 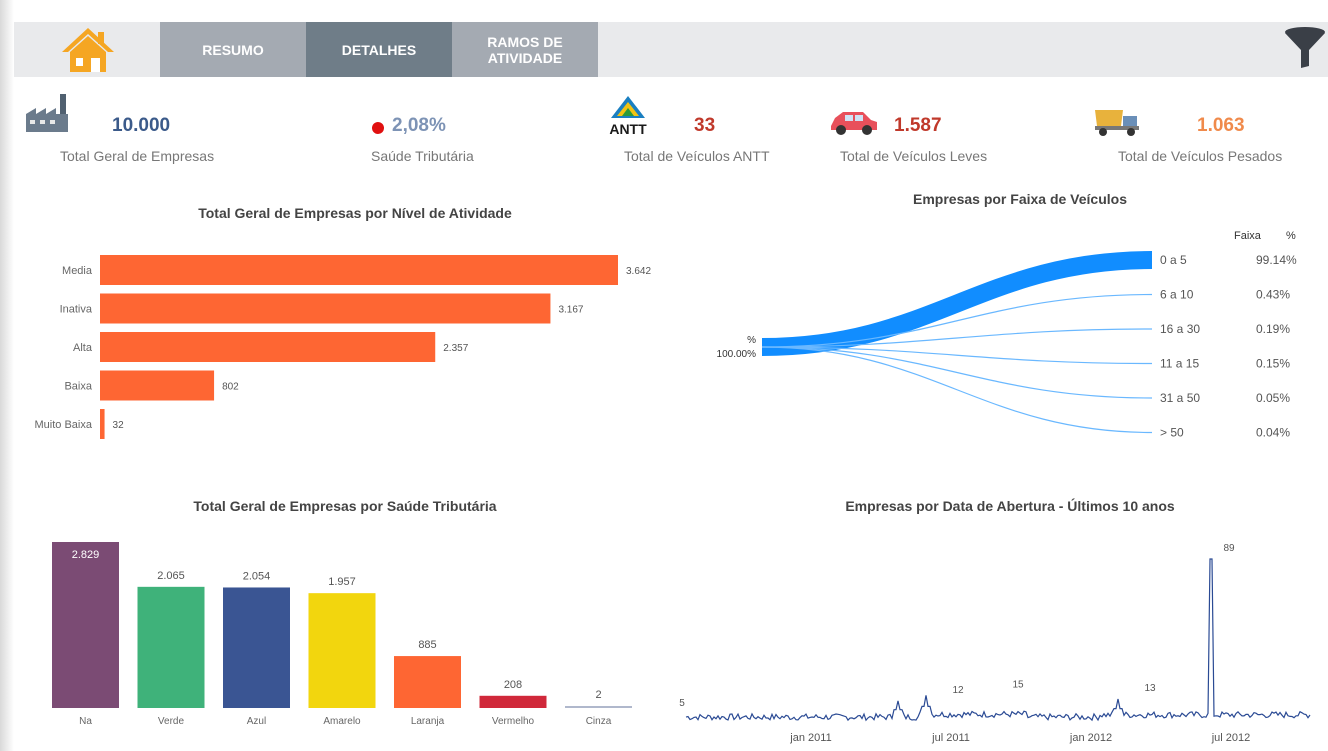 What do you see at coordinates (76, 310) in the screenshot?
I see `category-label: Inativa` at bounding box center [76, 310].